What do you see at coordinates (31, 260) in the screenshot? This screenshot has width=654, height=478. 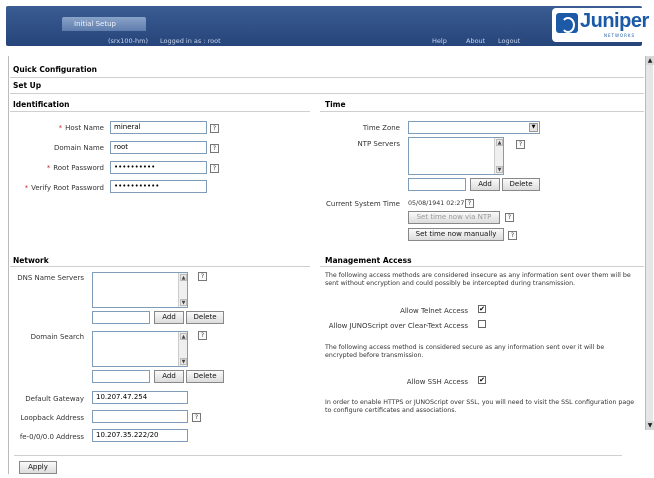 I see `network-heading: Network` at bounding box center [31, 260].